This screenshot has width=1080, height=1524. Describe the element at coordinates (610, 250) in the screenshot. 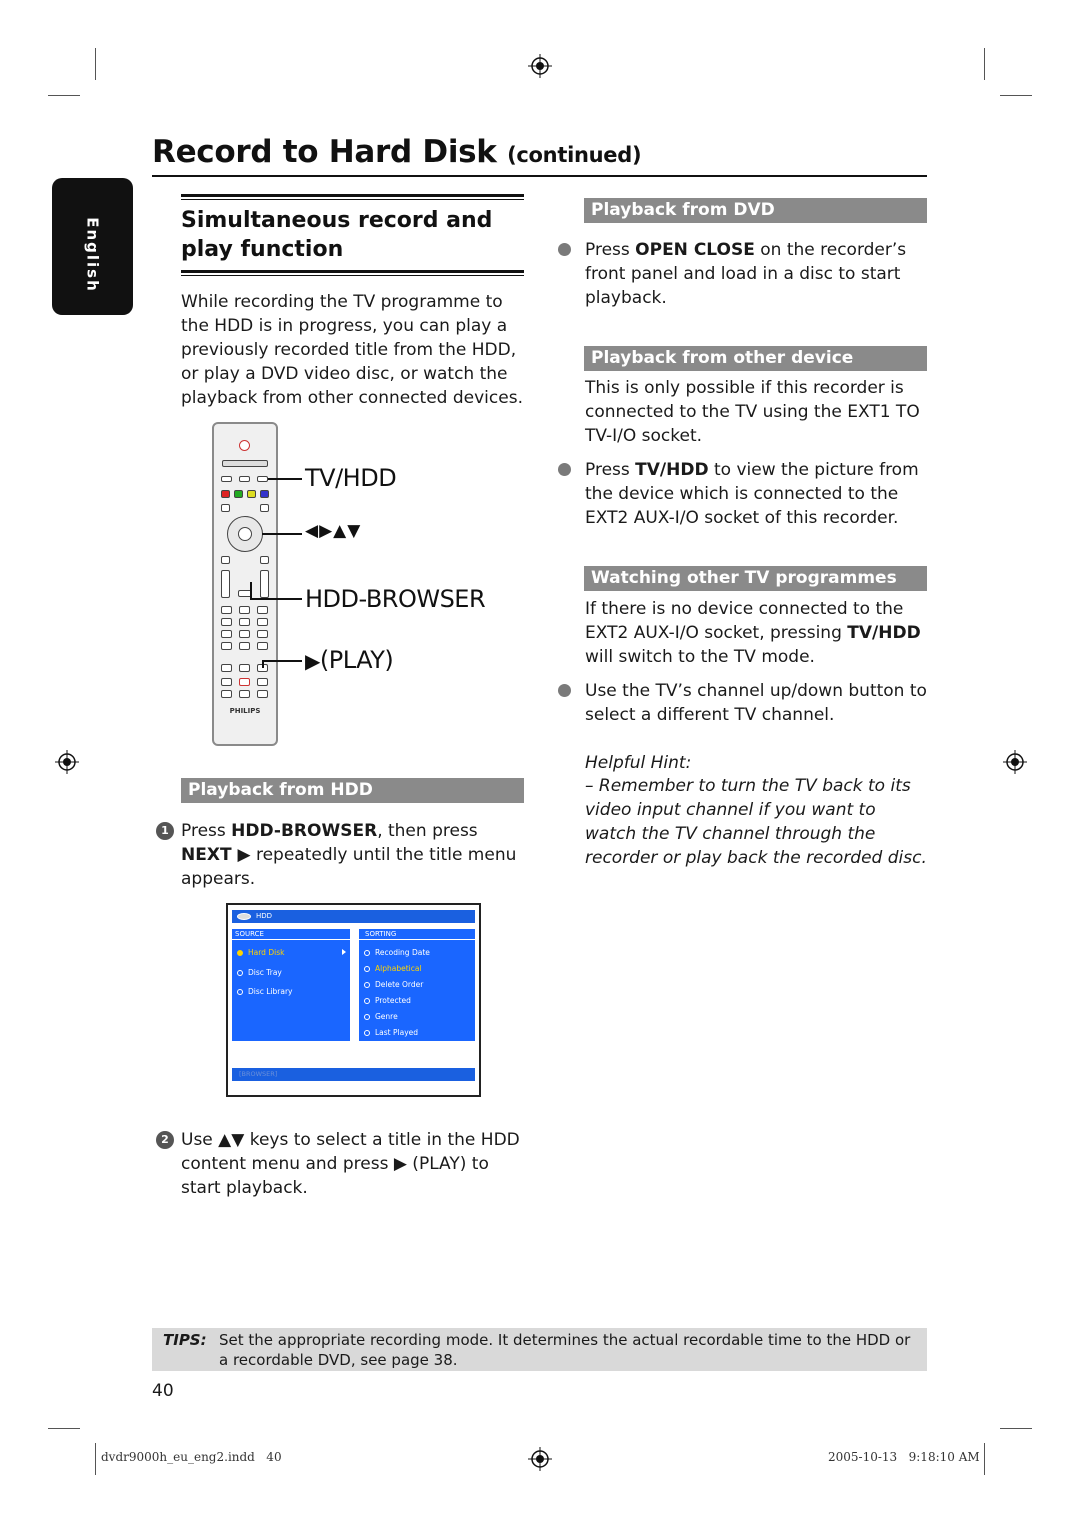

I see `playback-dvd-pre: Press` at that location.